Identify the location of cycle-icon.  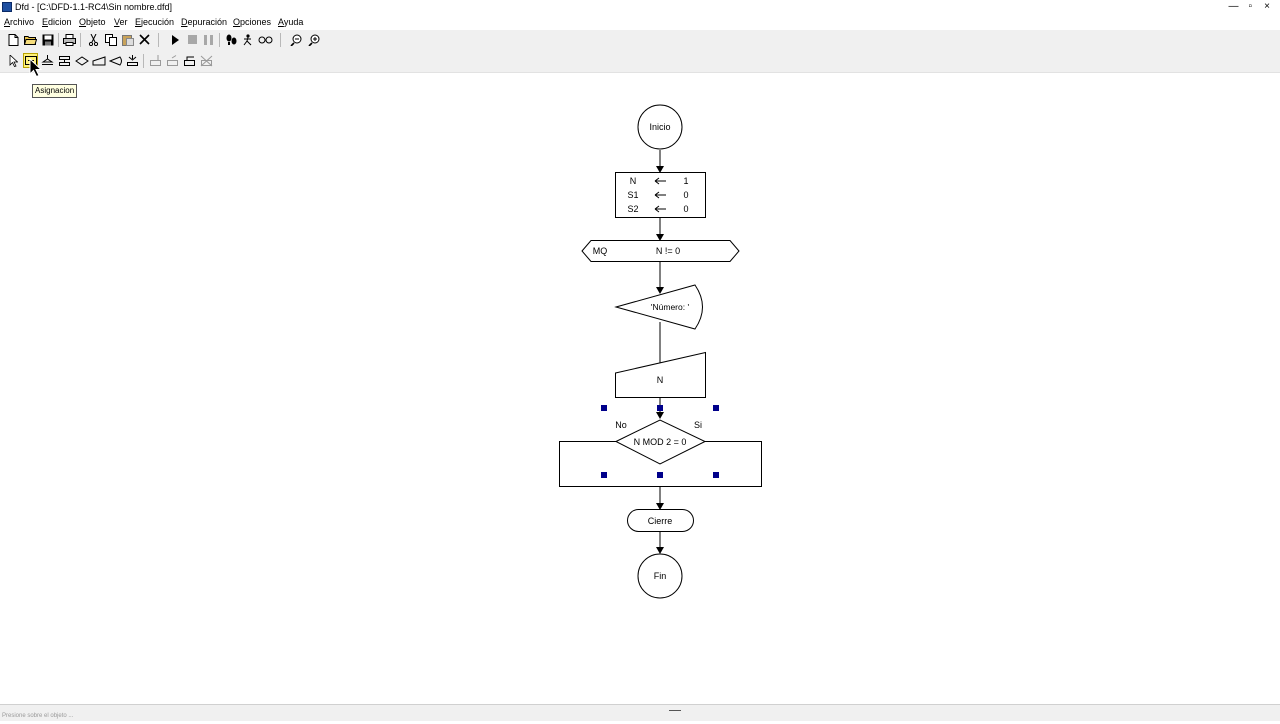
(64, 60).